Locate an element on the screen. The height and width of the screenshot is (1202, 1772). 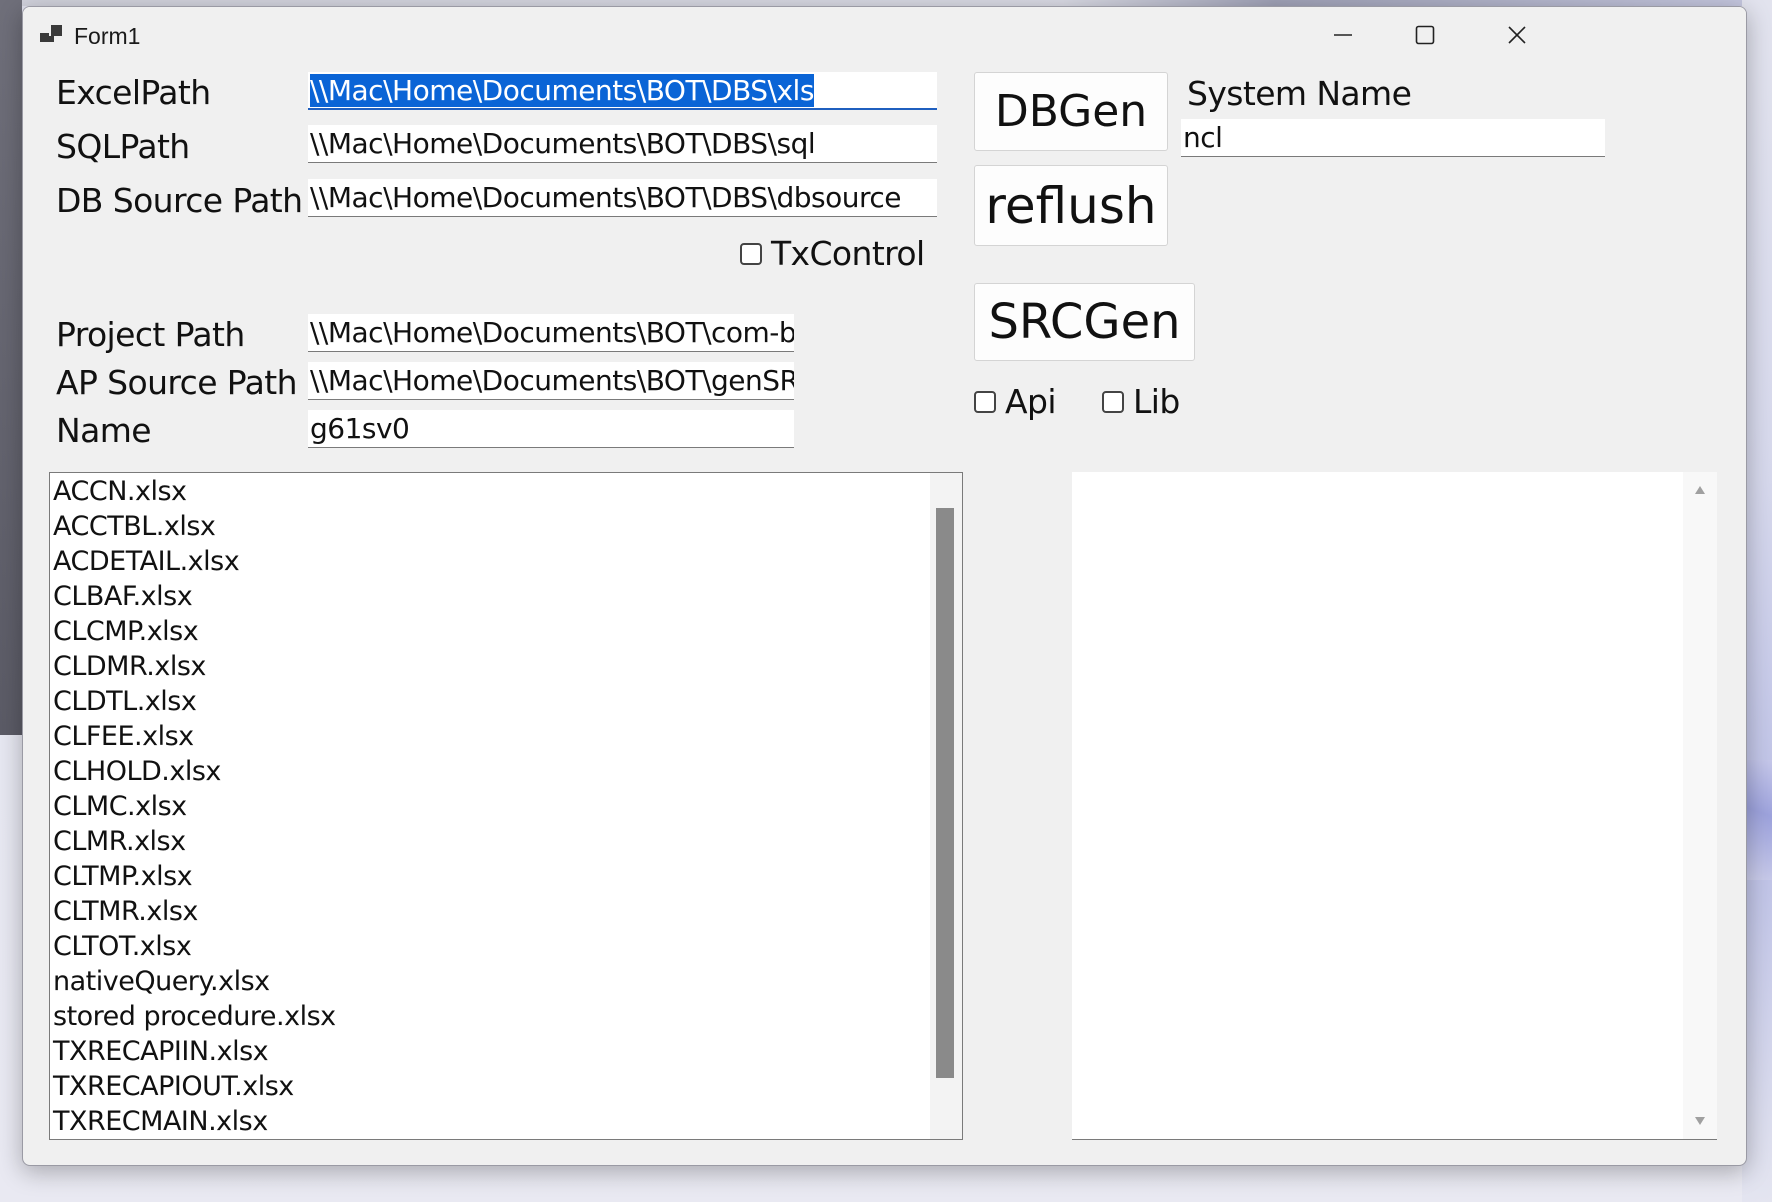
list-item: TXRECAPIIN.xlsx is located at coordinates (161, 1051).